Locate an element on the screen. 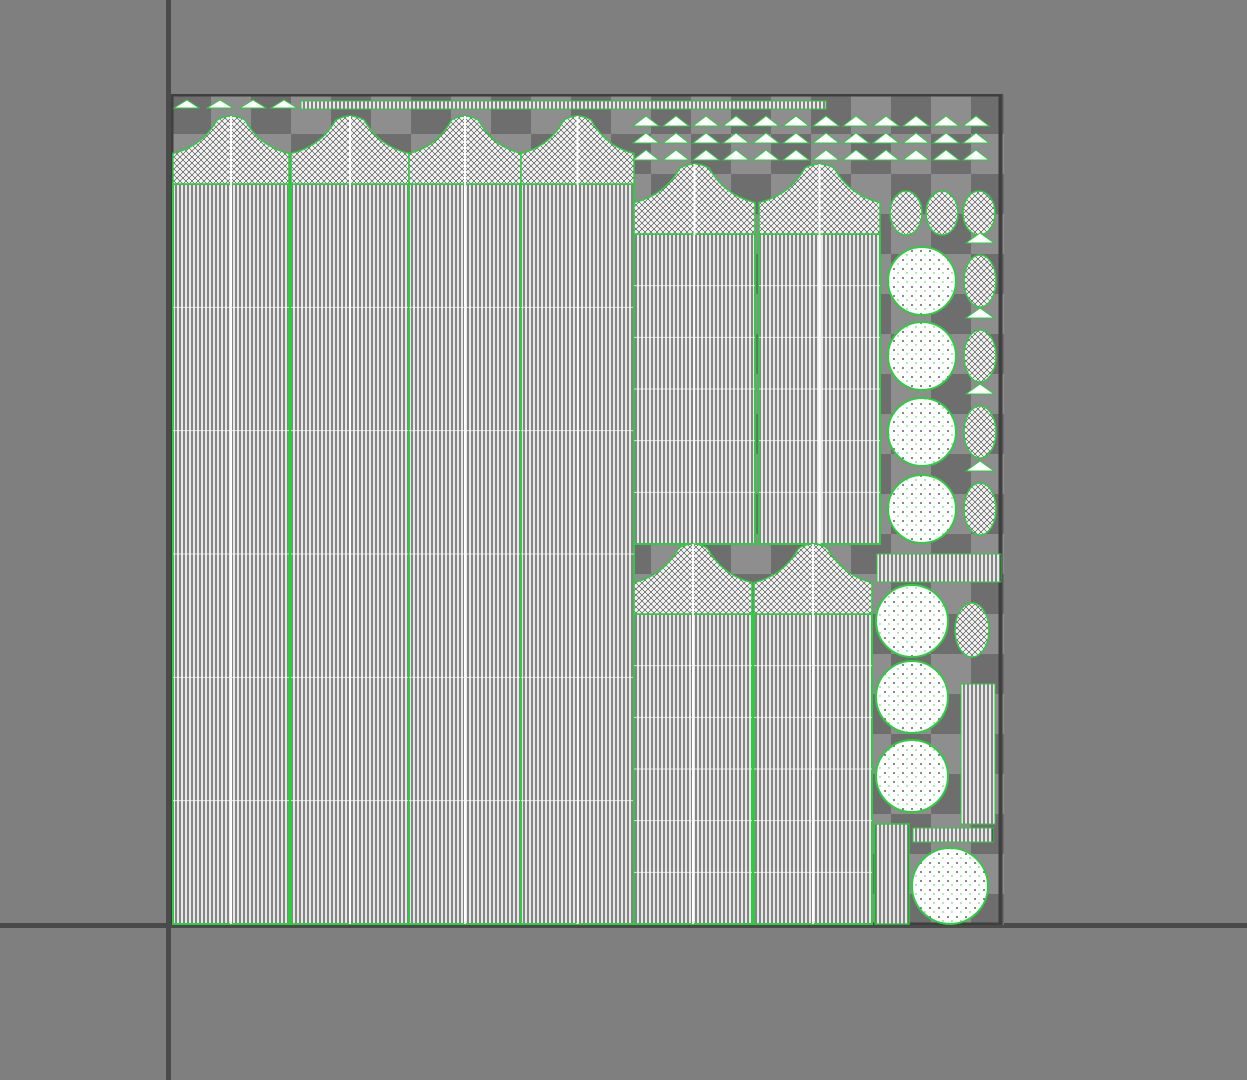 The height and width of the screenshot is (1080, 1247). top-strip-shell is located at coordinates (563, 105).